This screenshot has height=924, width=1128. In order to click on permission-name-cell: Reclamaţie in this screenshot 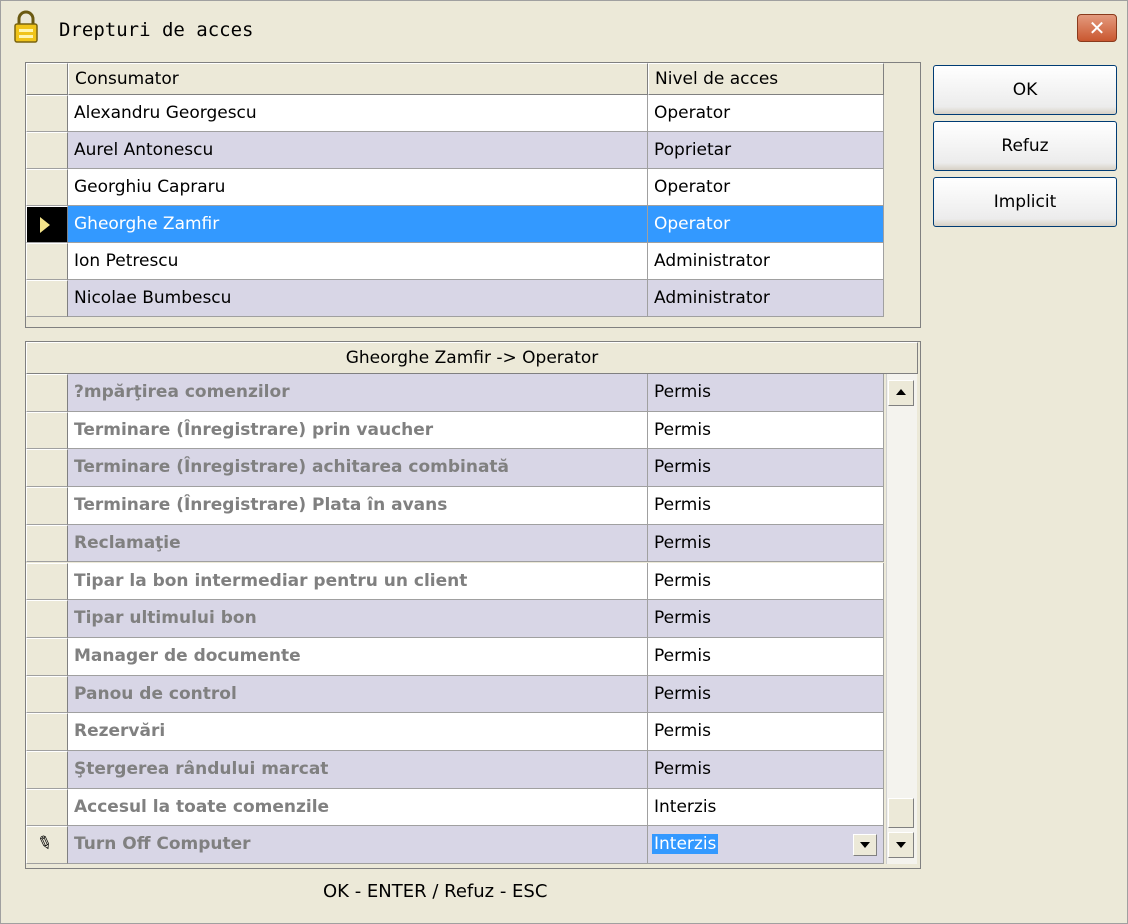, I will do `click(358, 543)`.